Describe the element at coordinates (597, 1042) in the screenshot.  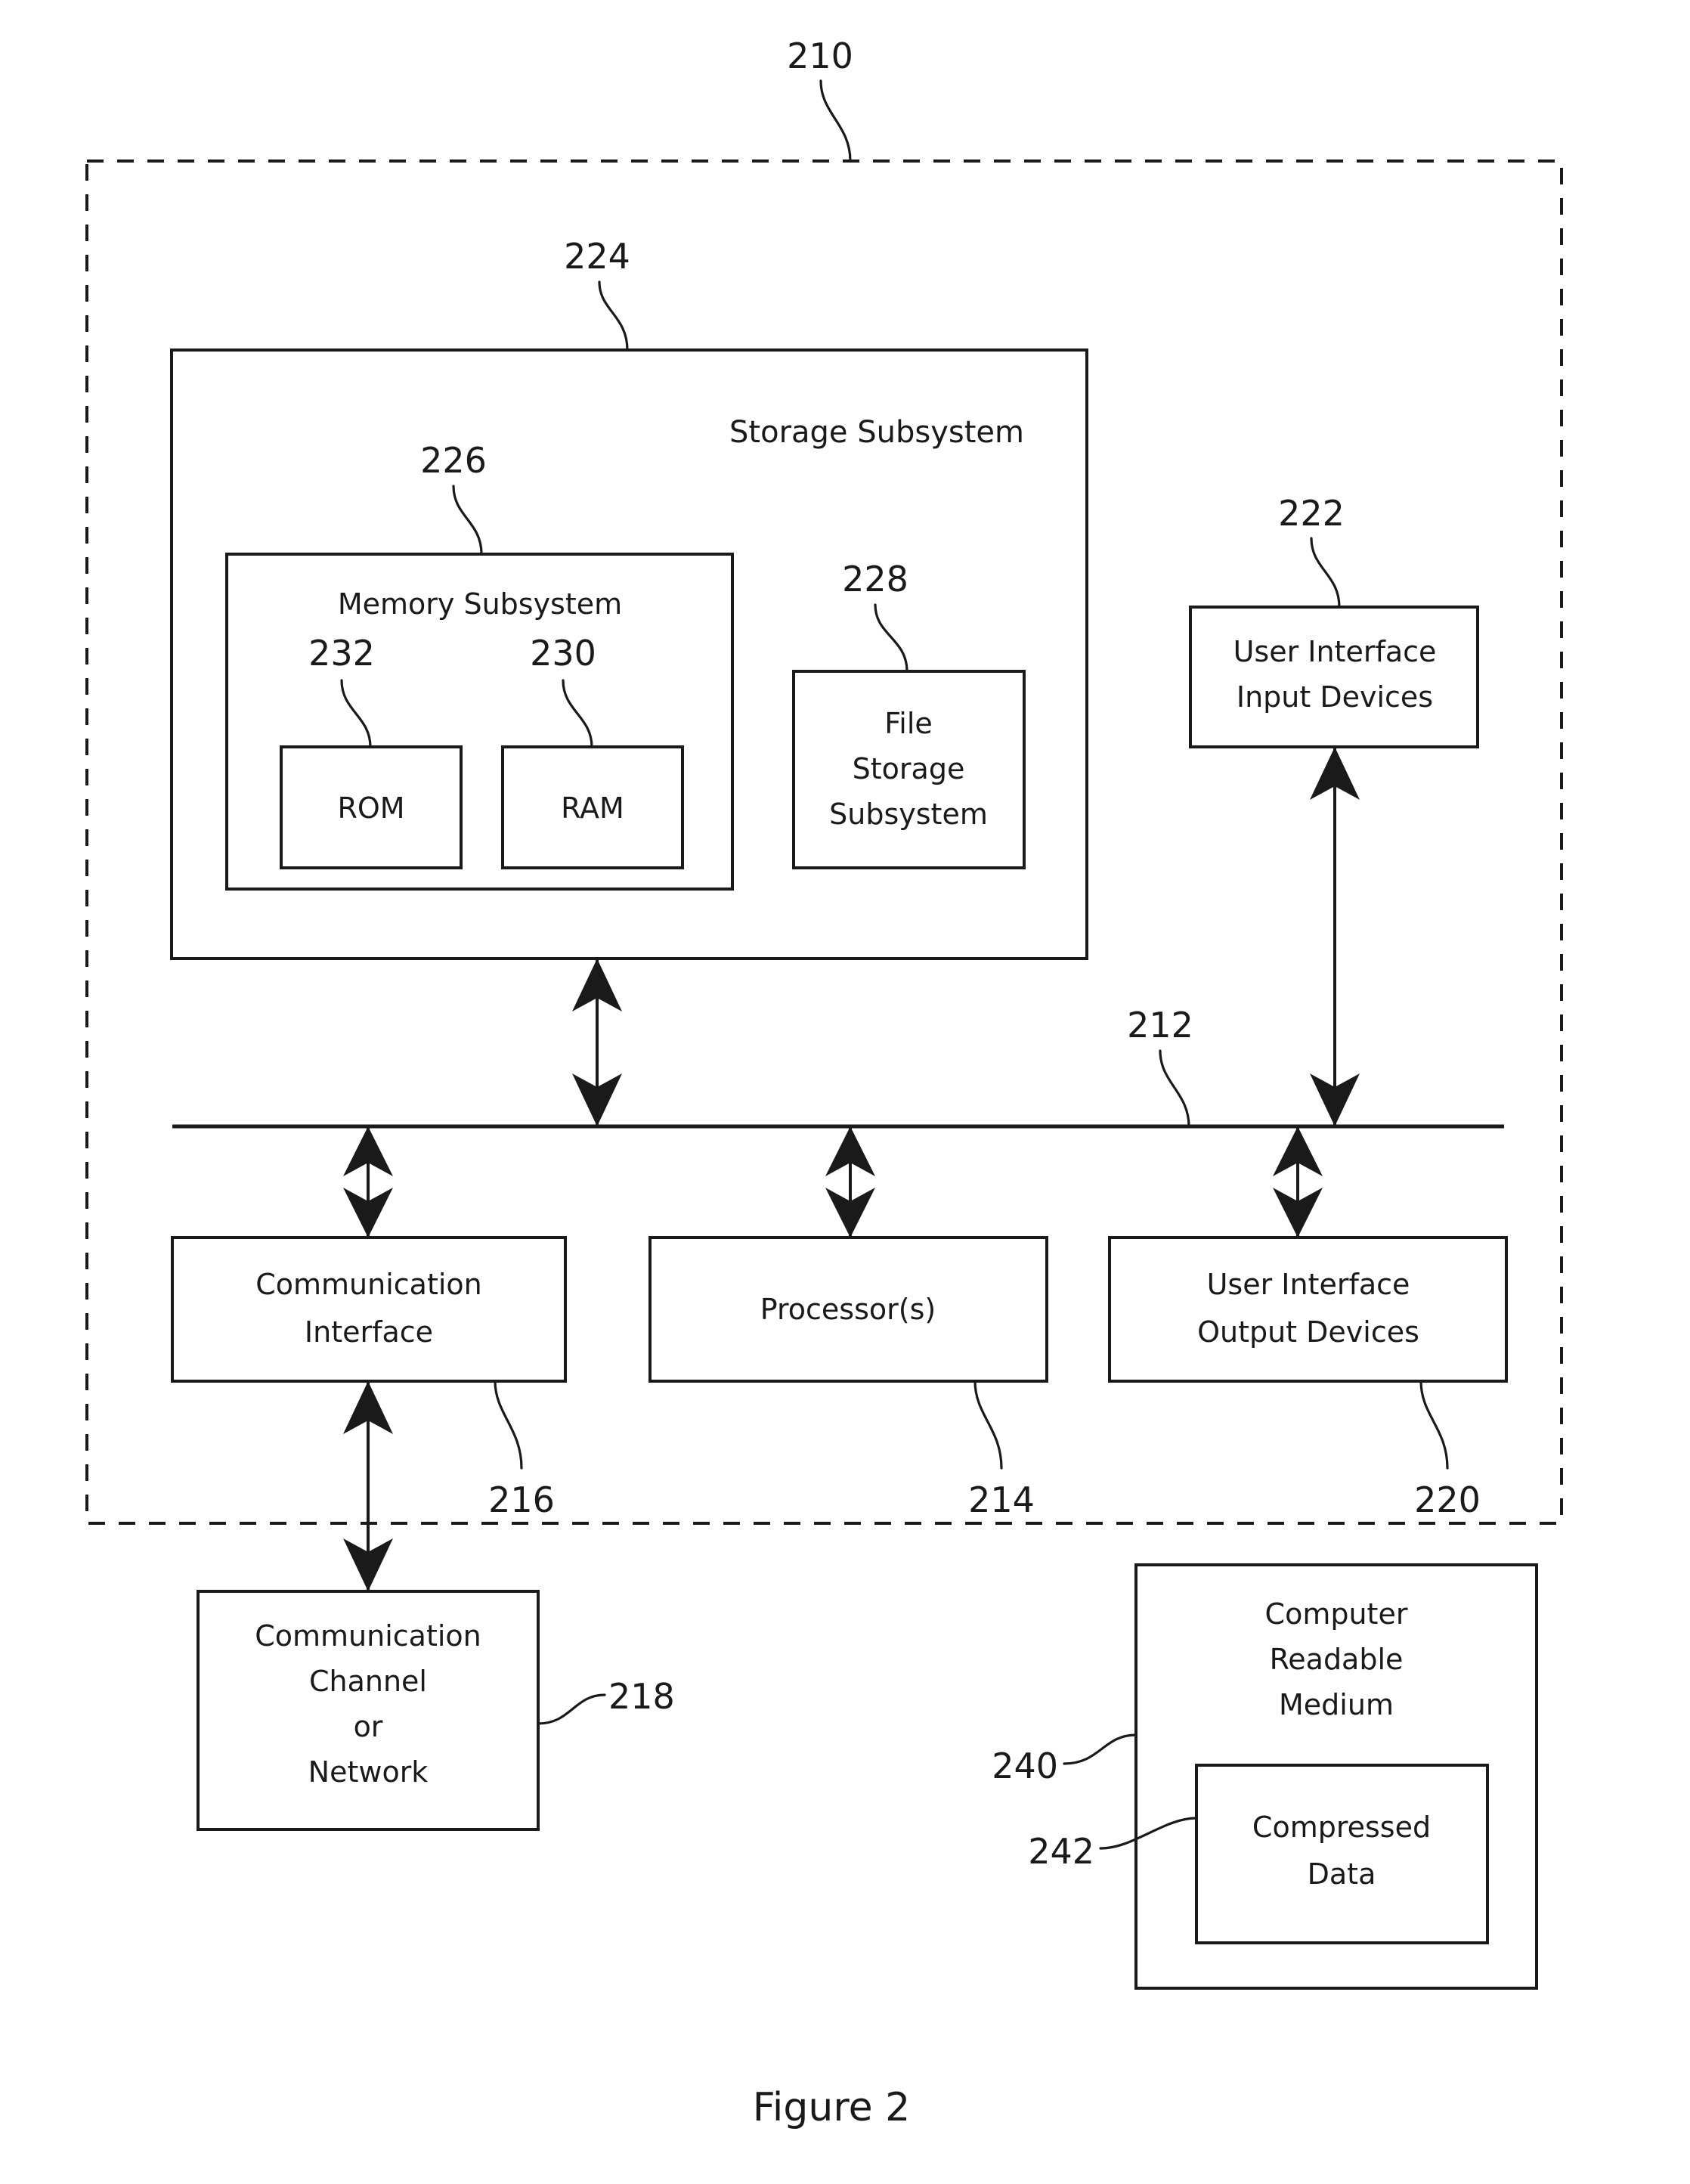
I see `arrow-storage-to-bus` at that location.